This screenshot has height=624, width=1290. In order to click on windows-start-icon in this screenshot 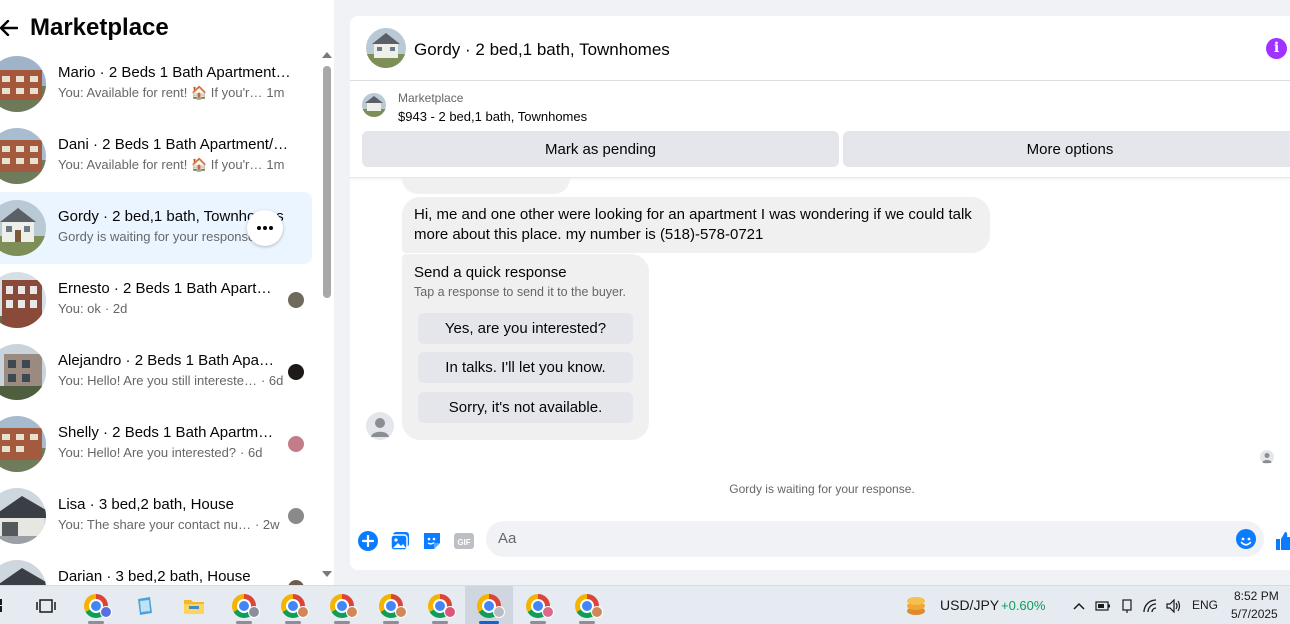, I will do `click(6, 605)`.